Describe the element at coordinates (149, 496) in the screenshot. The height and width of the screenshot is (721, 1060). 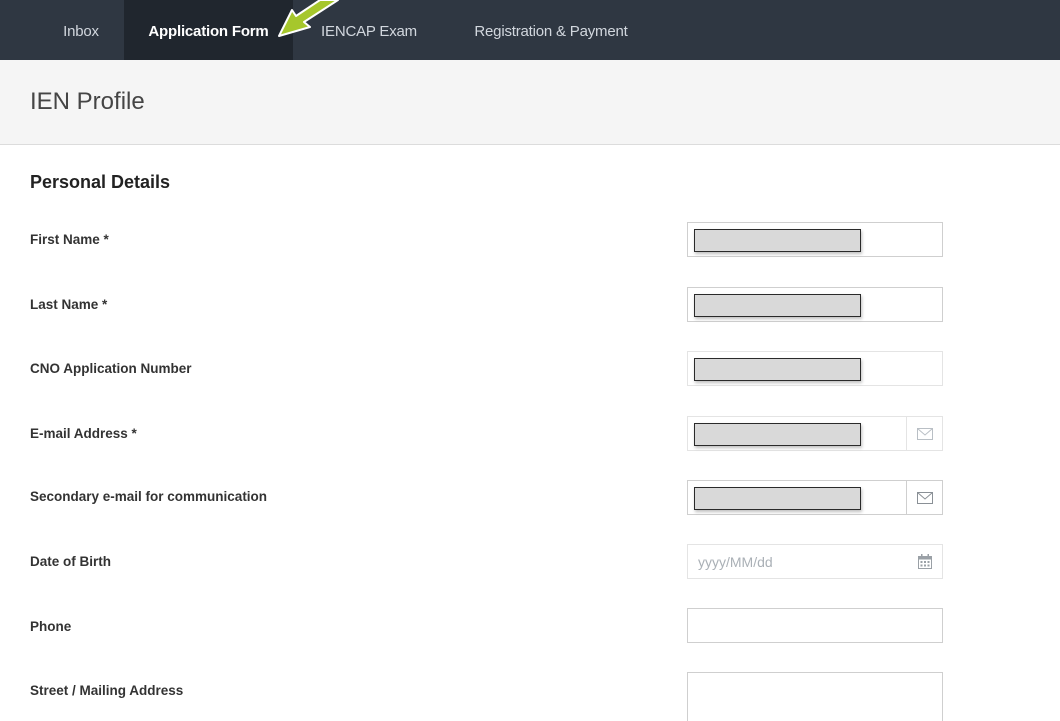
I see `secondary-email-label: Secondary e-mail for communication` at that location.